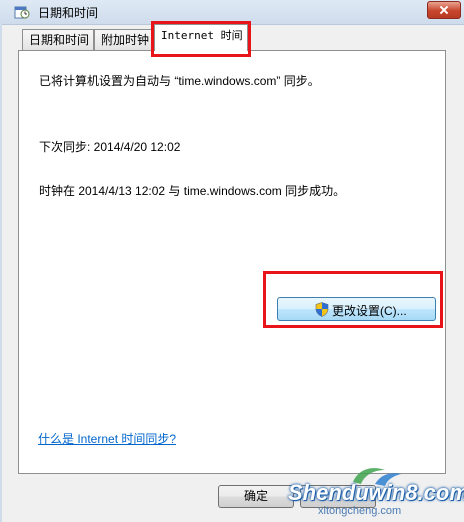 Image resolution: width=464 pixels, height=522 pixels. What do you see at coordinates (68, 13) in the screenshot?
I see `window-title: 日期和时间` at bounding box center [68, 13].